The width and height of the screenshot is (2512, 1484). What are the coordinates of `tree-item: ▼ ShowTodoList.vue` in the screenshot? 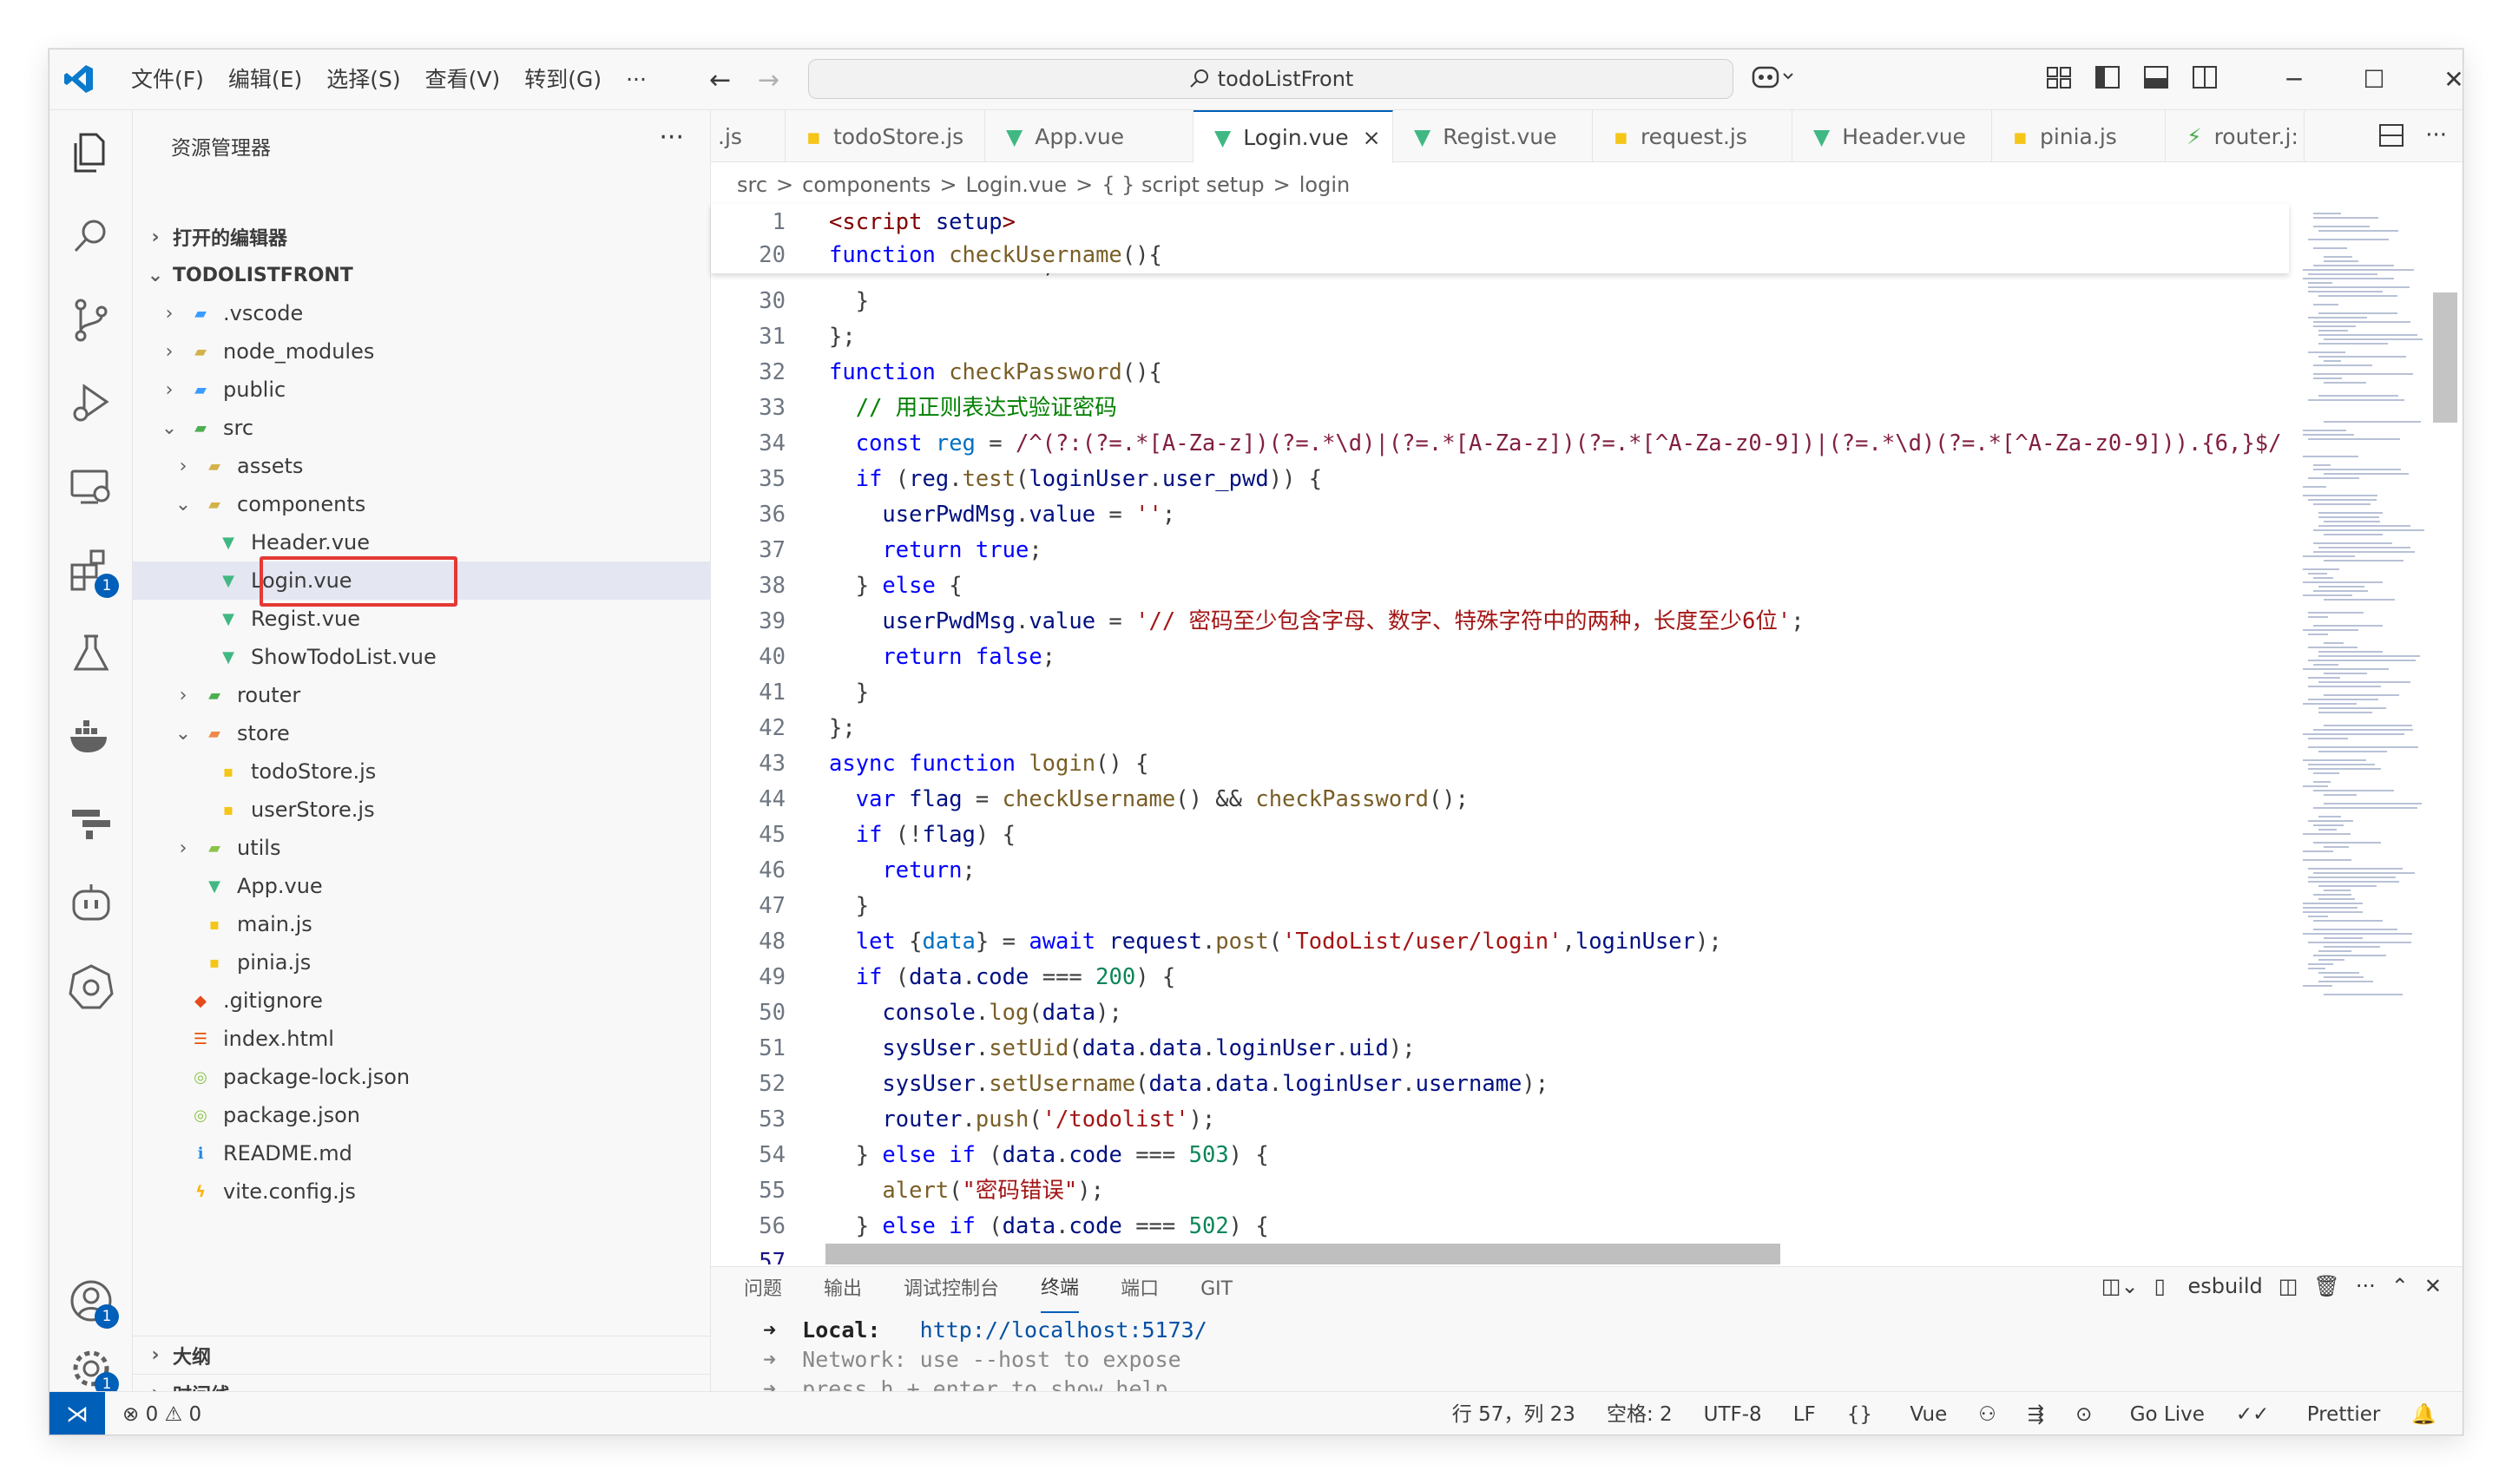 It's located at (422, 657).